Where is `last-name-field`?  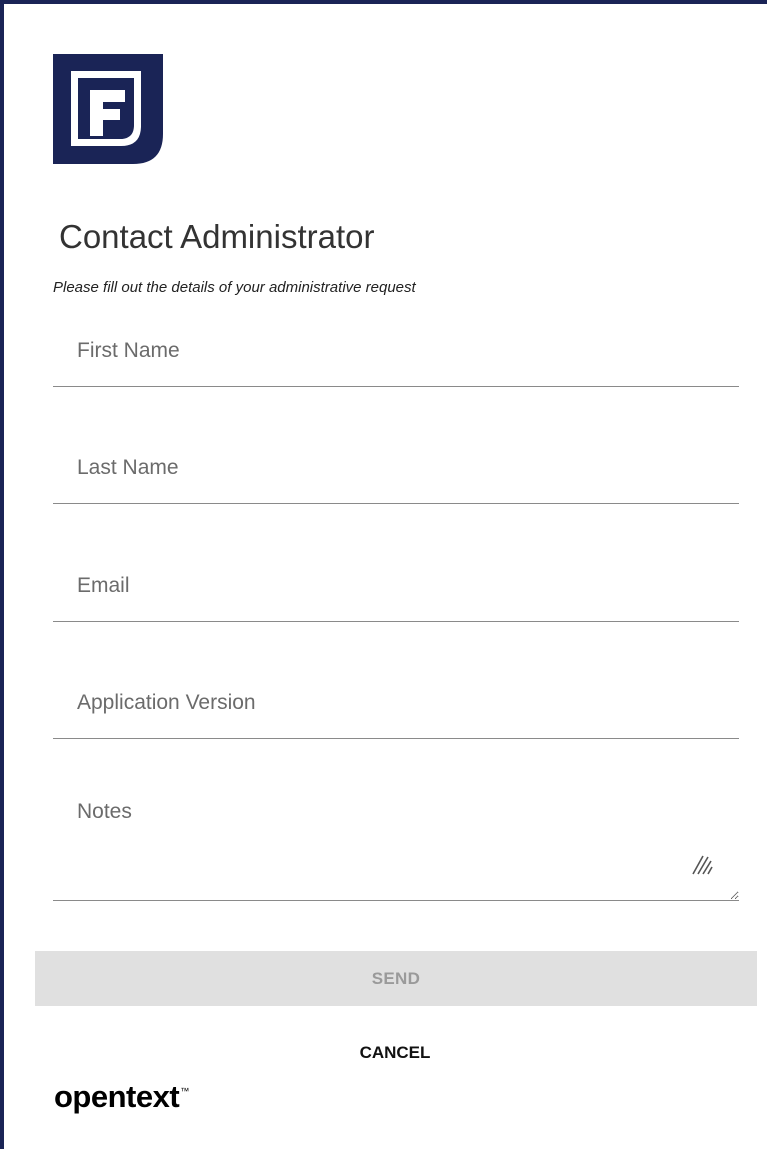
last-name-field is located at coordinates (396, 468).